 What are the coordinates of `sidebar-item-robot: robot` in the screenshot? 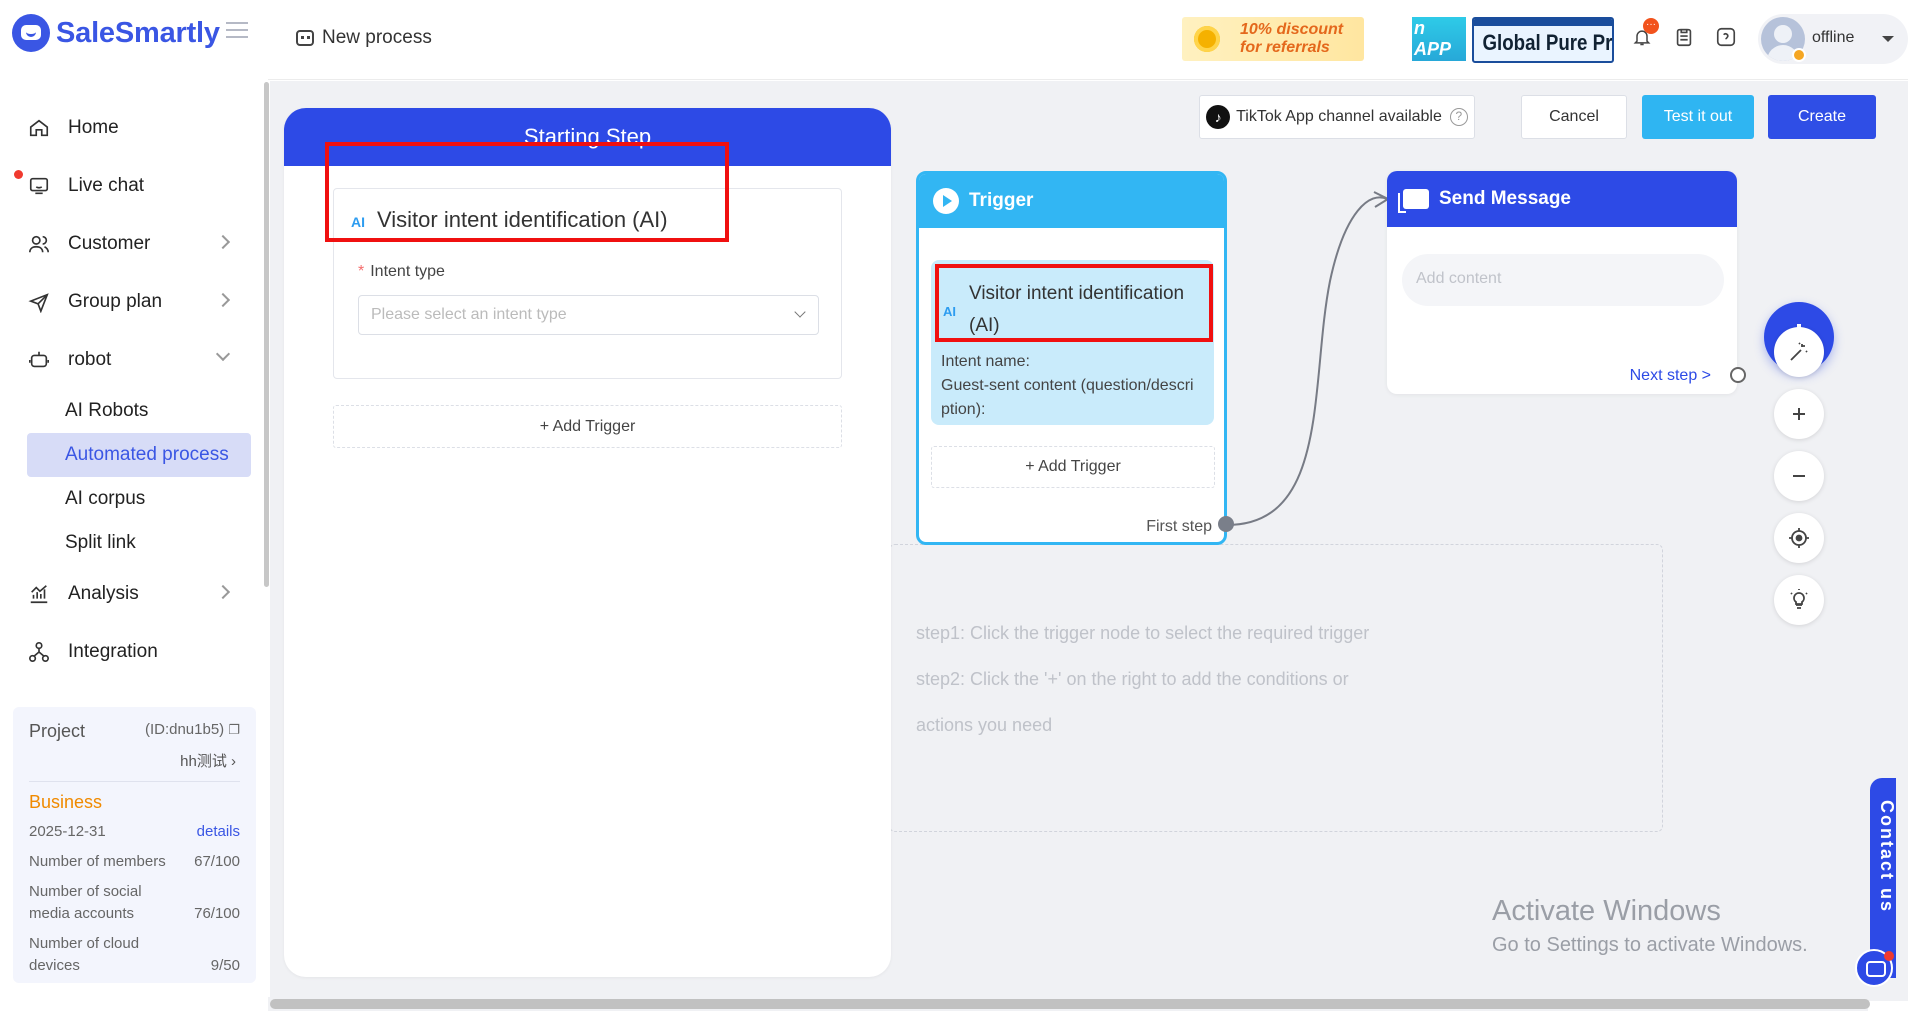 It's located at (134, 360).